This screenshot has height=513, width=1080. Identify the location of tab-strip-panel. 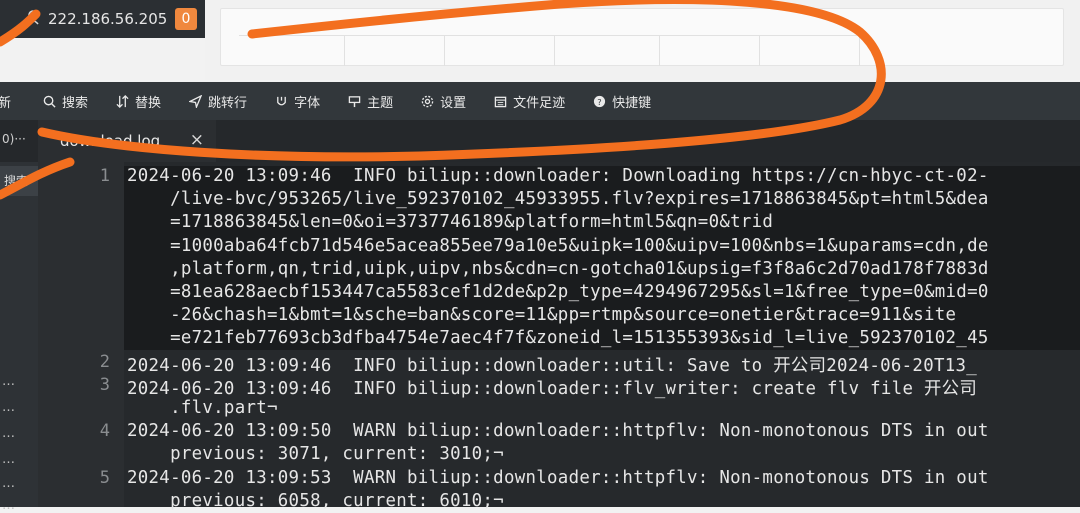
(642, 37).